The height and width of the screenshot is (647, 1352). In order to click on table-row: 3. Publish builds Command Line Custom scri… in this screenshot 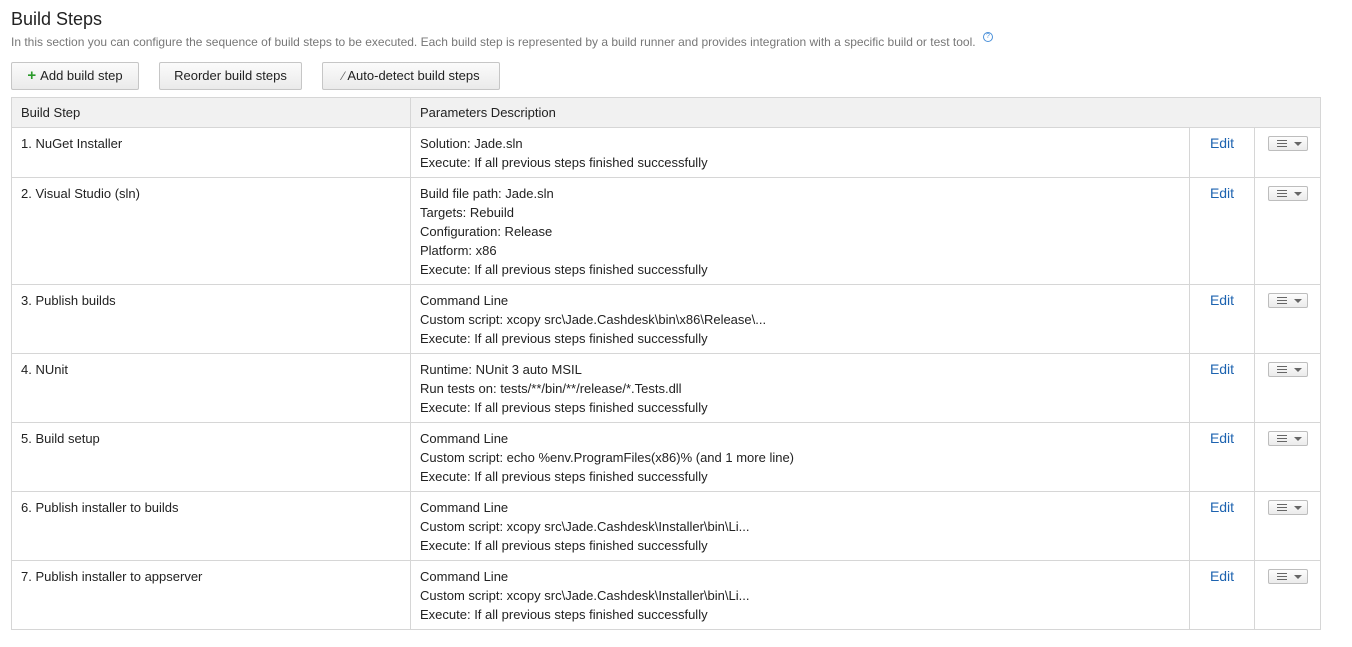, I will do `click(666, 319)`.